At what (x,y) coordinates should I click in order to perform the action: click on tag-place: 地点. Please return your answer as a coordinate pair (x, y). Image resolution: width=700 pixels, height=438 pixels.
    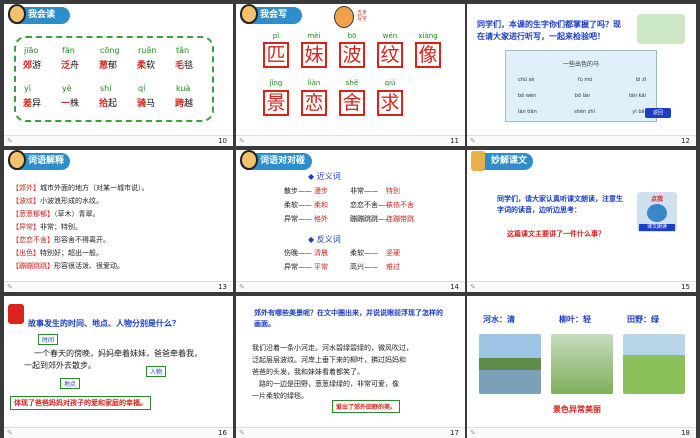
    Looking at the image, I should click on (70, 383).